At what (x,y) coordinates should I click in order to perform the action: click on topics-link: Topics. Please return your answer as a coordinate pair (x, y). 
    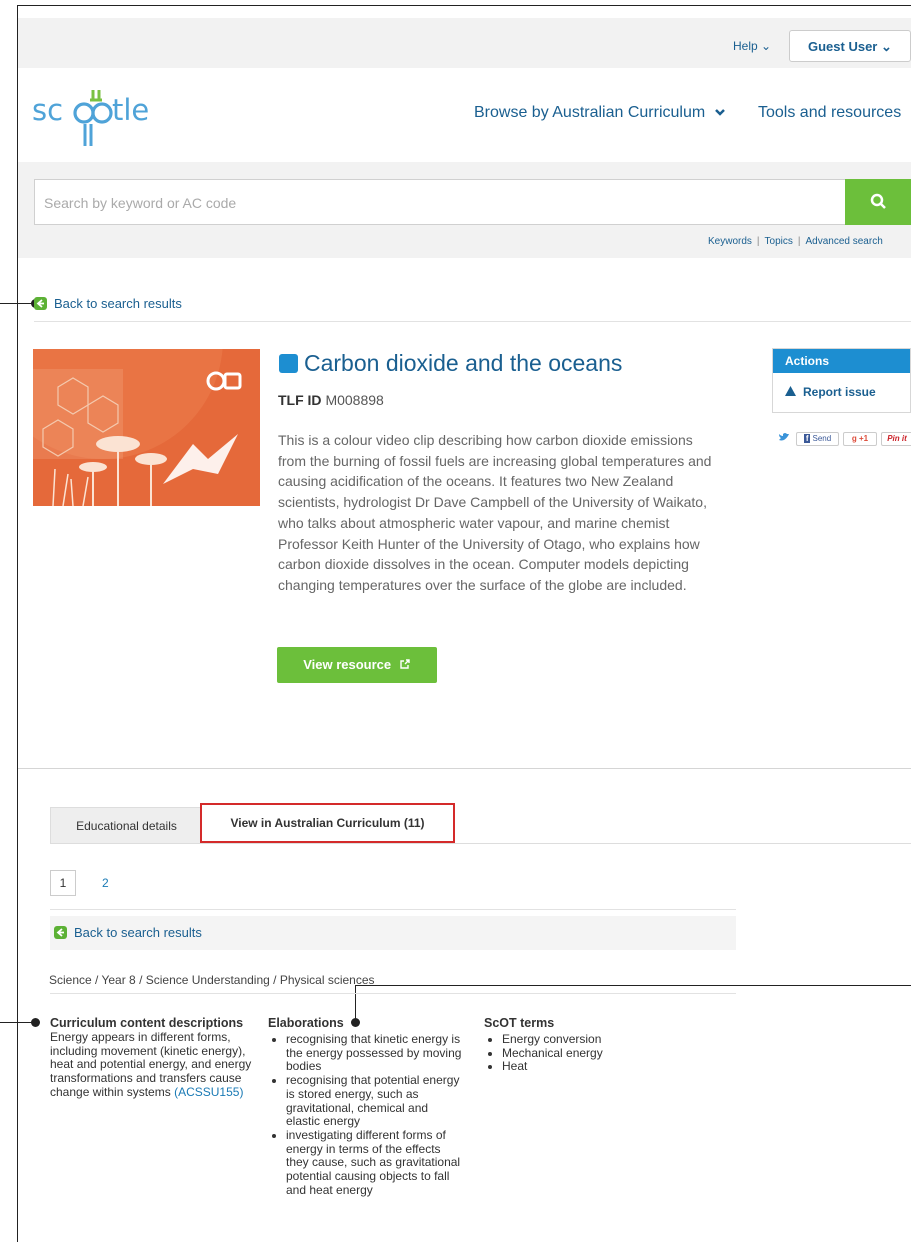
    Looking at the image, I should click on (779, 241).